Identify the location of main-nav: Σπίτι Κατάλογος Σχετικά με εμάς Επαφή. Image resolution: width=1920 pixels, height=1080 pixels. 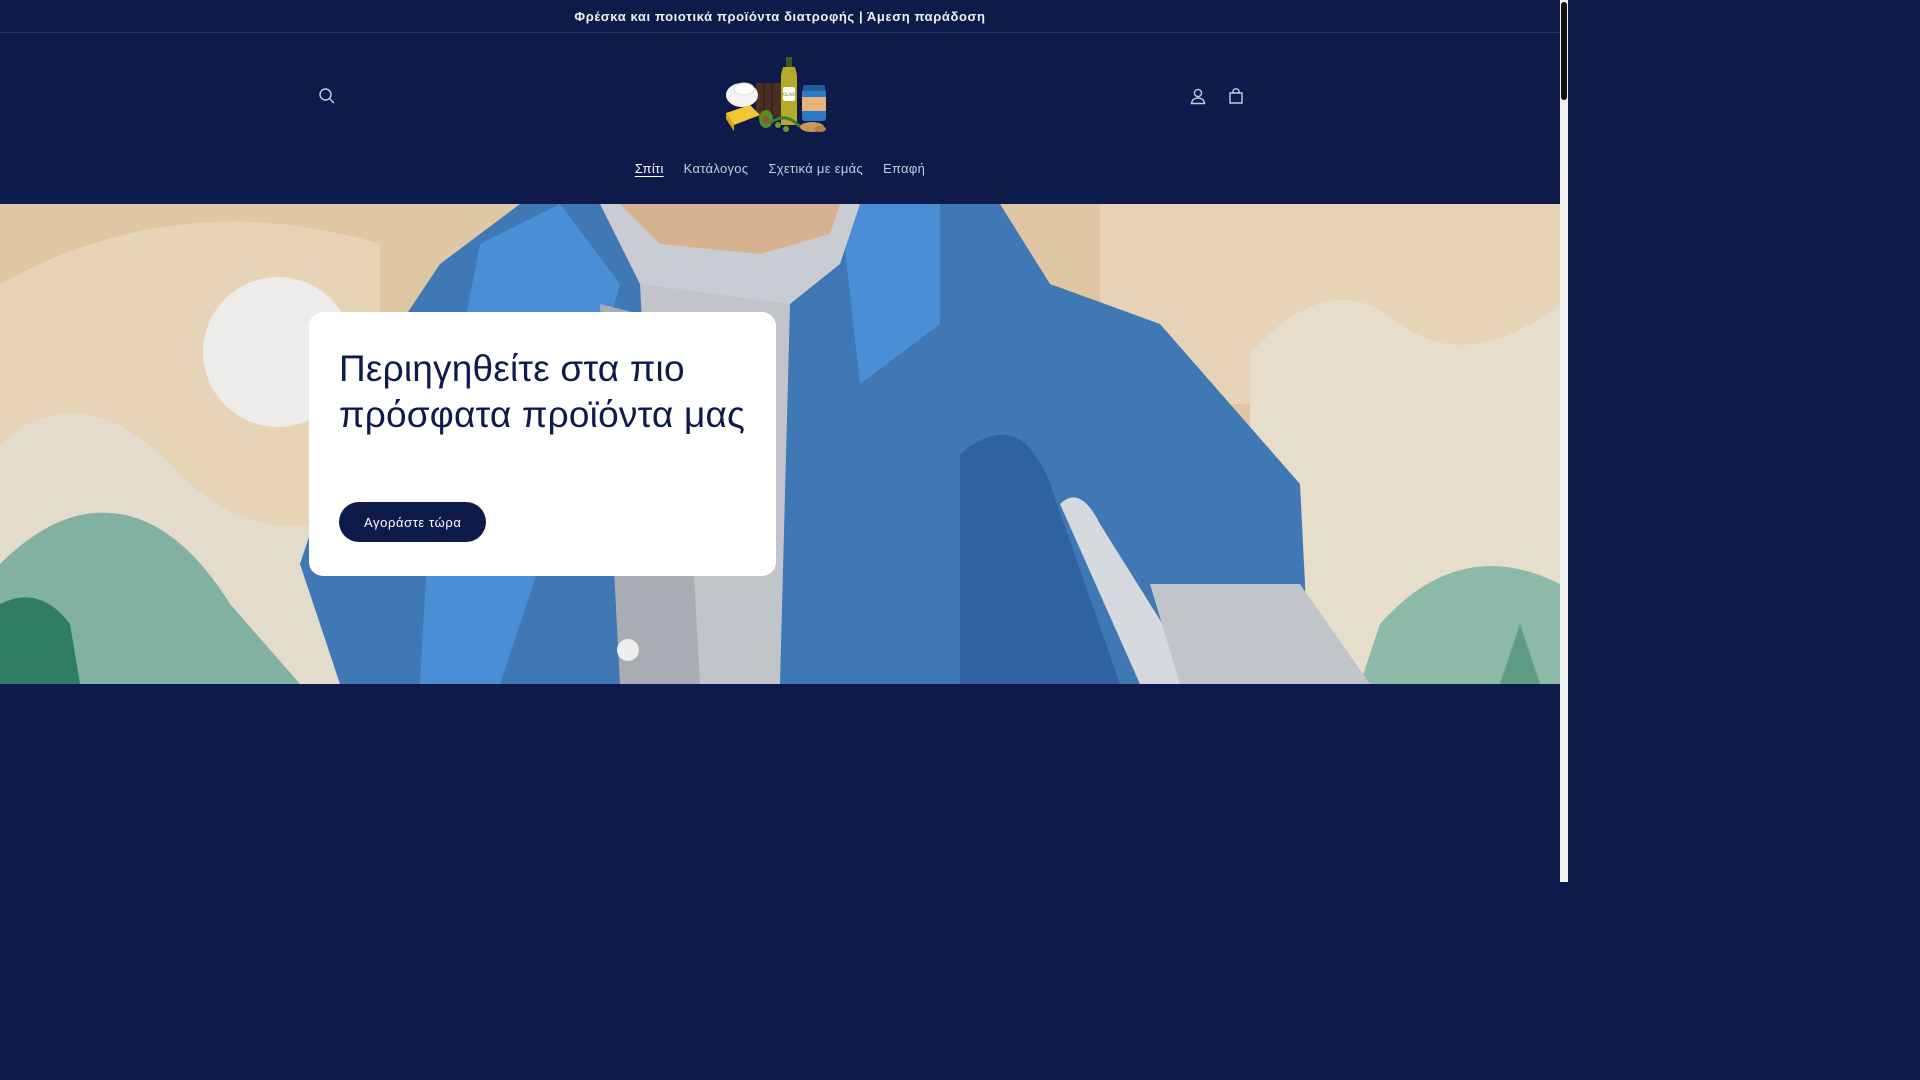
(780, 168).